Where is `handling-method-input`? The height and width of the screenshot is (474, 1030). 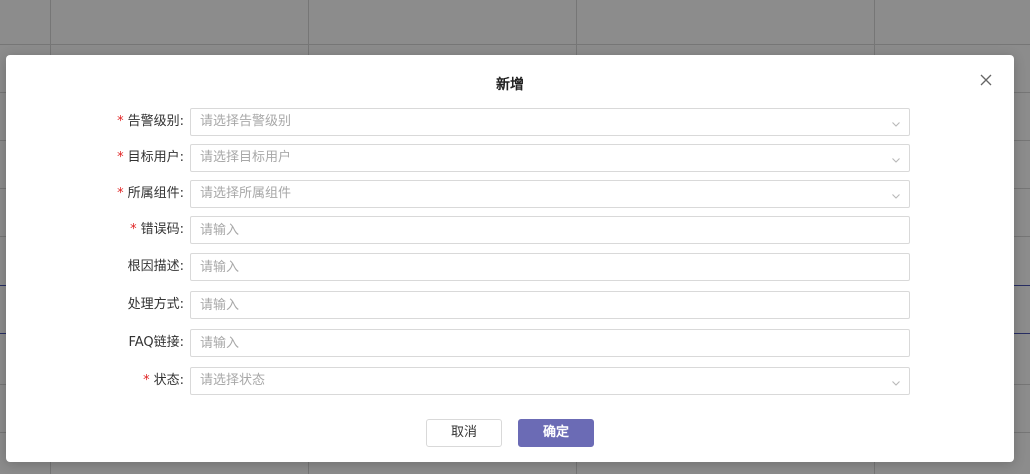 handling-method-input is located at coordinates (550, 305).